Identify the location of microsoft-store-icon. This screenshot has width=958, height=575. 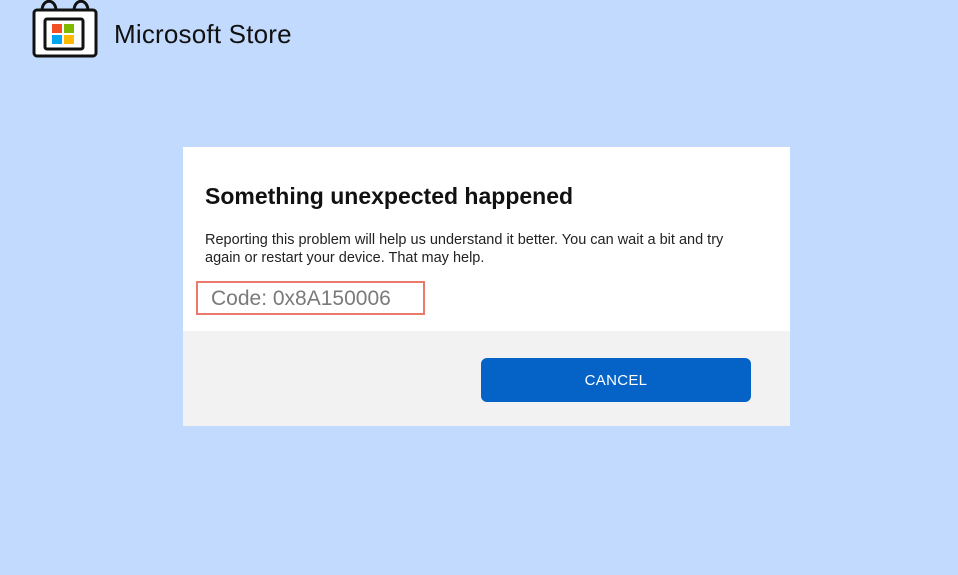
(65, 31).